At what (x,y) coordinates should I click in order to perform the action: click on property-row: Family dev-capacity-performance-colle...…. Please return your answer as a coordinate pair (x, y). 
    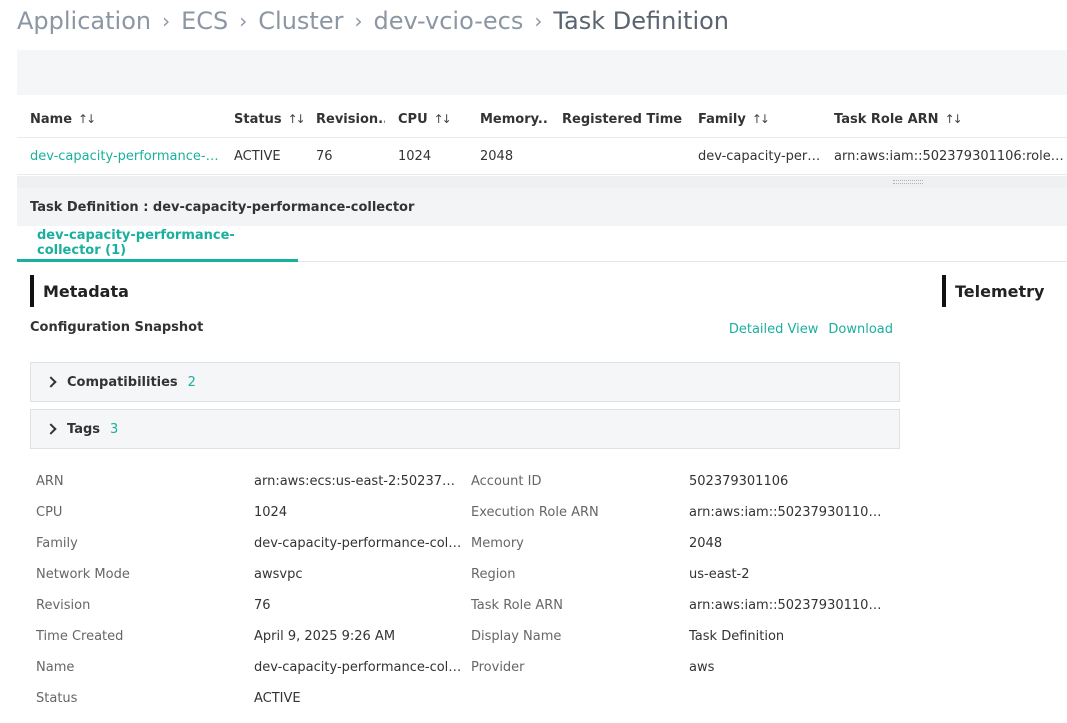
    Looking at the image, I should click on (466, 543).